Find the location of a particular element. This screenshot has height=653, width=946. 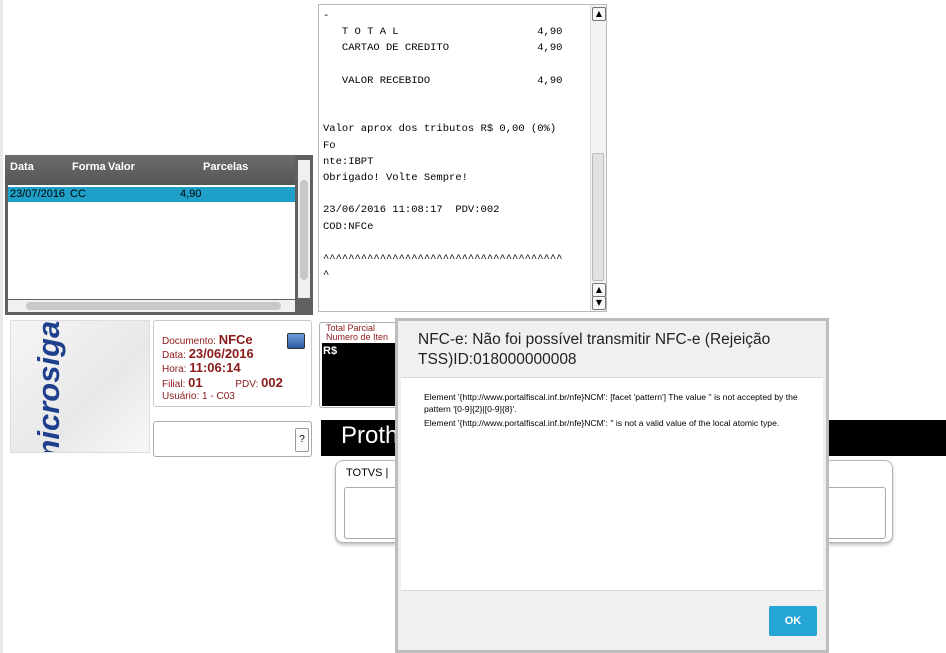

usuario-row: Usuário: 1 - C03 is located at coordinates (198, 396).